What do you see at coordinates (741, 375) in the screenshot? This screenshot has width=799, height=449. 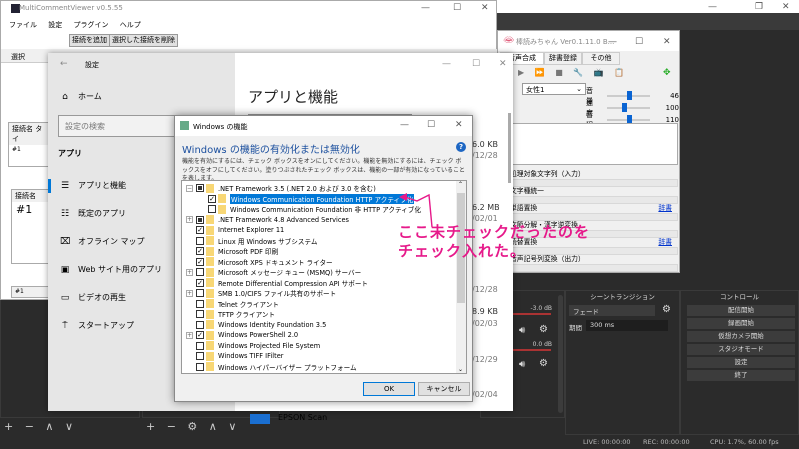 I see `exit-button: 終了` at bounding box center [741, 375].